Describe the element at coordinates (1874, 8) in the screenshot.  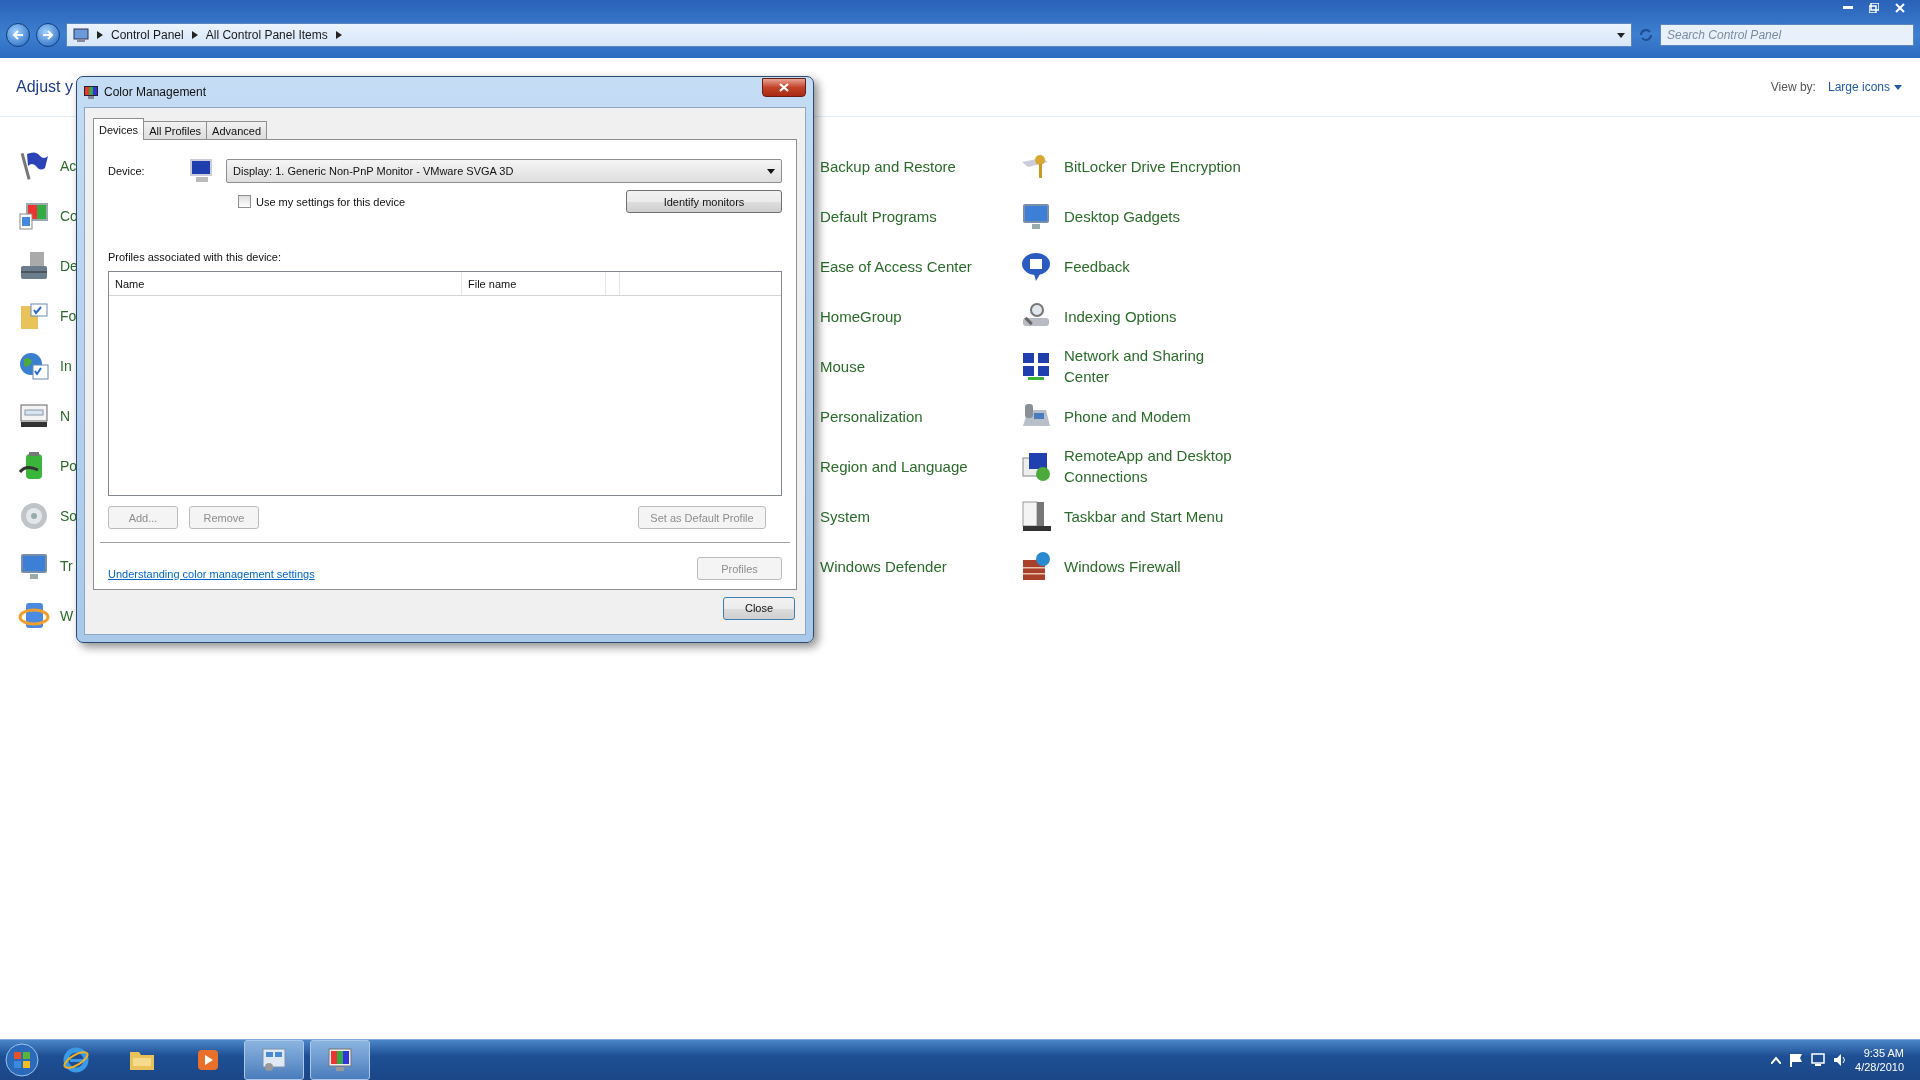
I see `restore-icon` at that location.